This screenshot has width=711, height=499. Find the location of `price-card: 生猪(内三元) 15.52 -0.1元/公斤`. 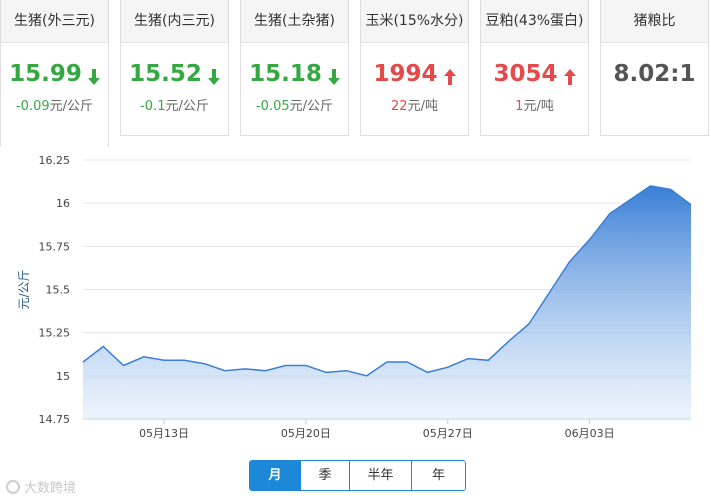

price-card: 生猪(内三元) 15.52 -0.1元/公斤 is located at coordinates (174, 68).